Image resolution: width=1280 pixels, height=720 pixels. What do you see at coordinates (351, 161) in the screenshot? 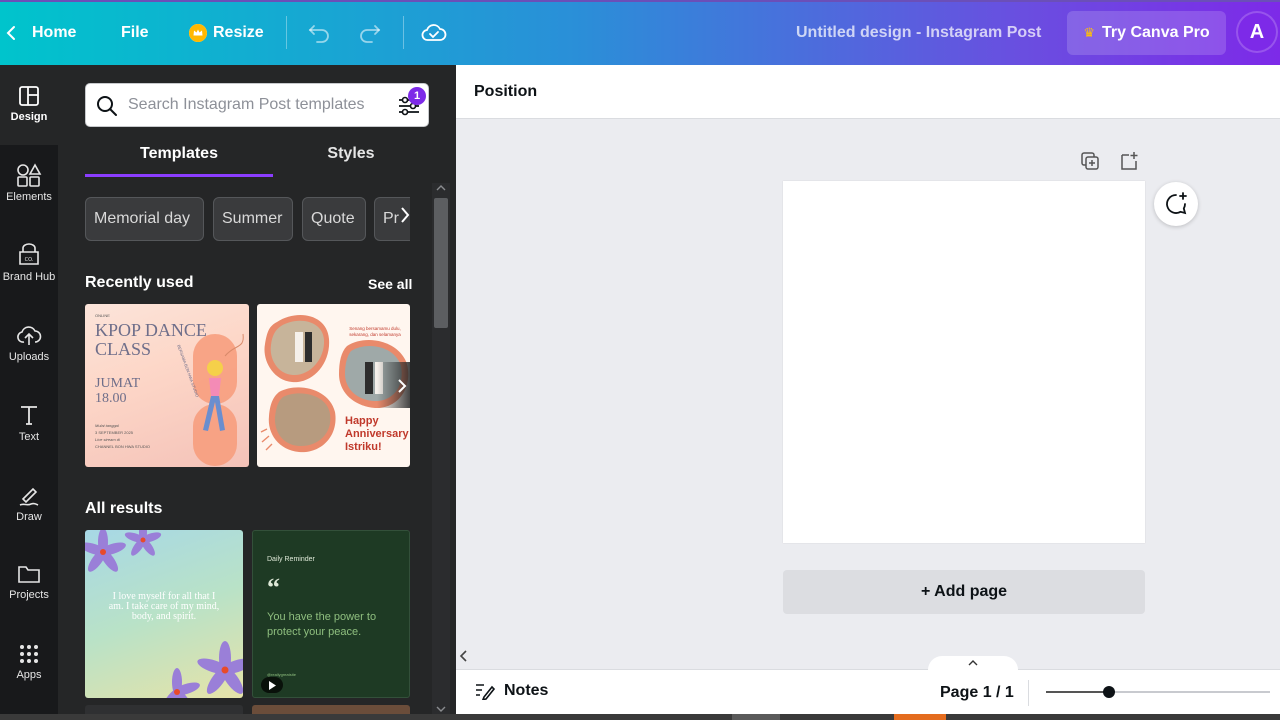
I see `tab-styles: Styles` at bounding box center [351, 161].